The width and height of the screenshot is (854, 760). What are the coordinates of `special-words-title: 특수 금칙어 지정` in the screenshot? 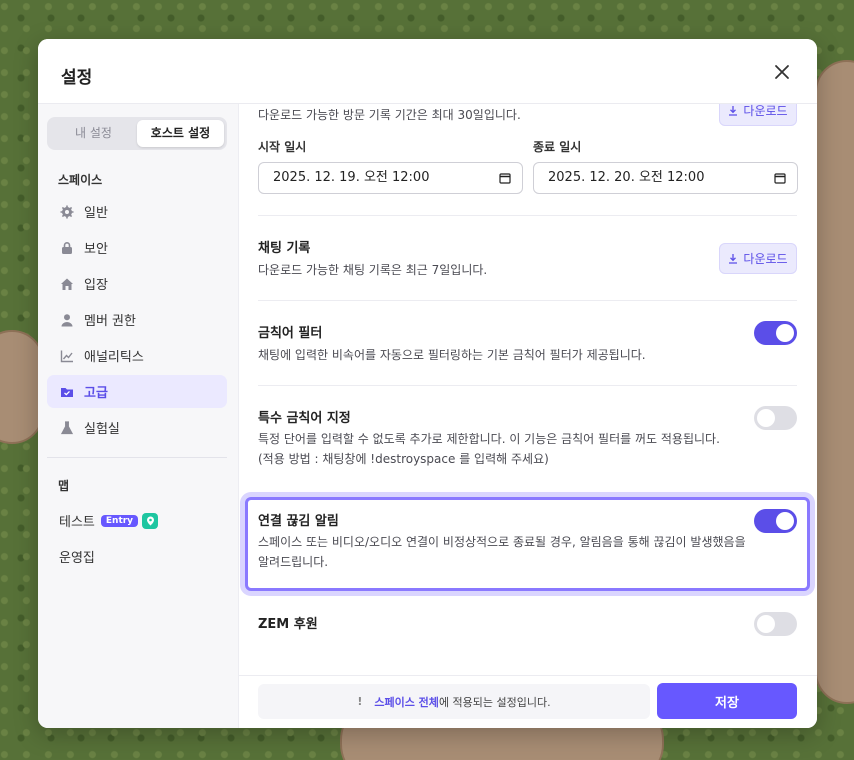 It's located at (304, 418).